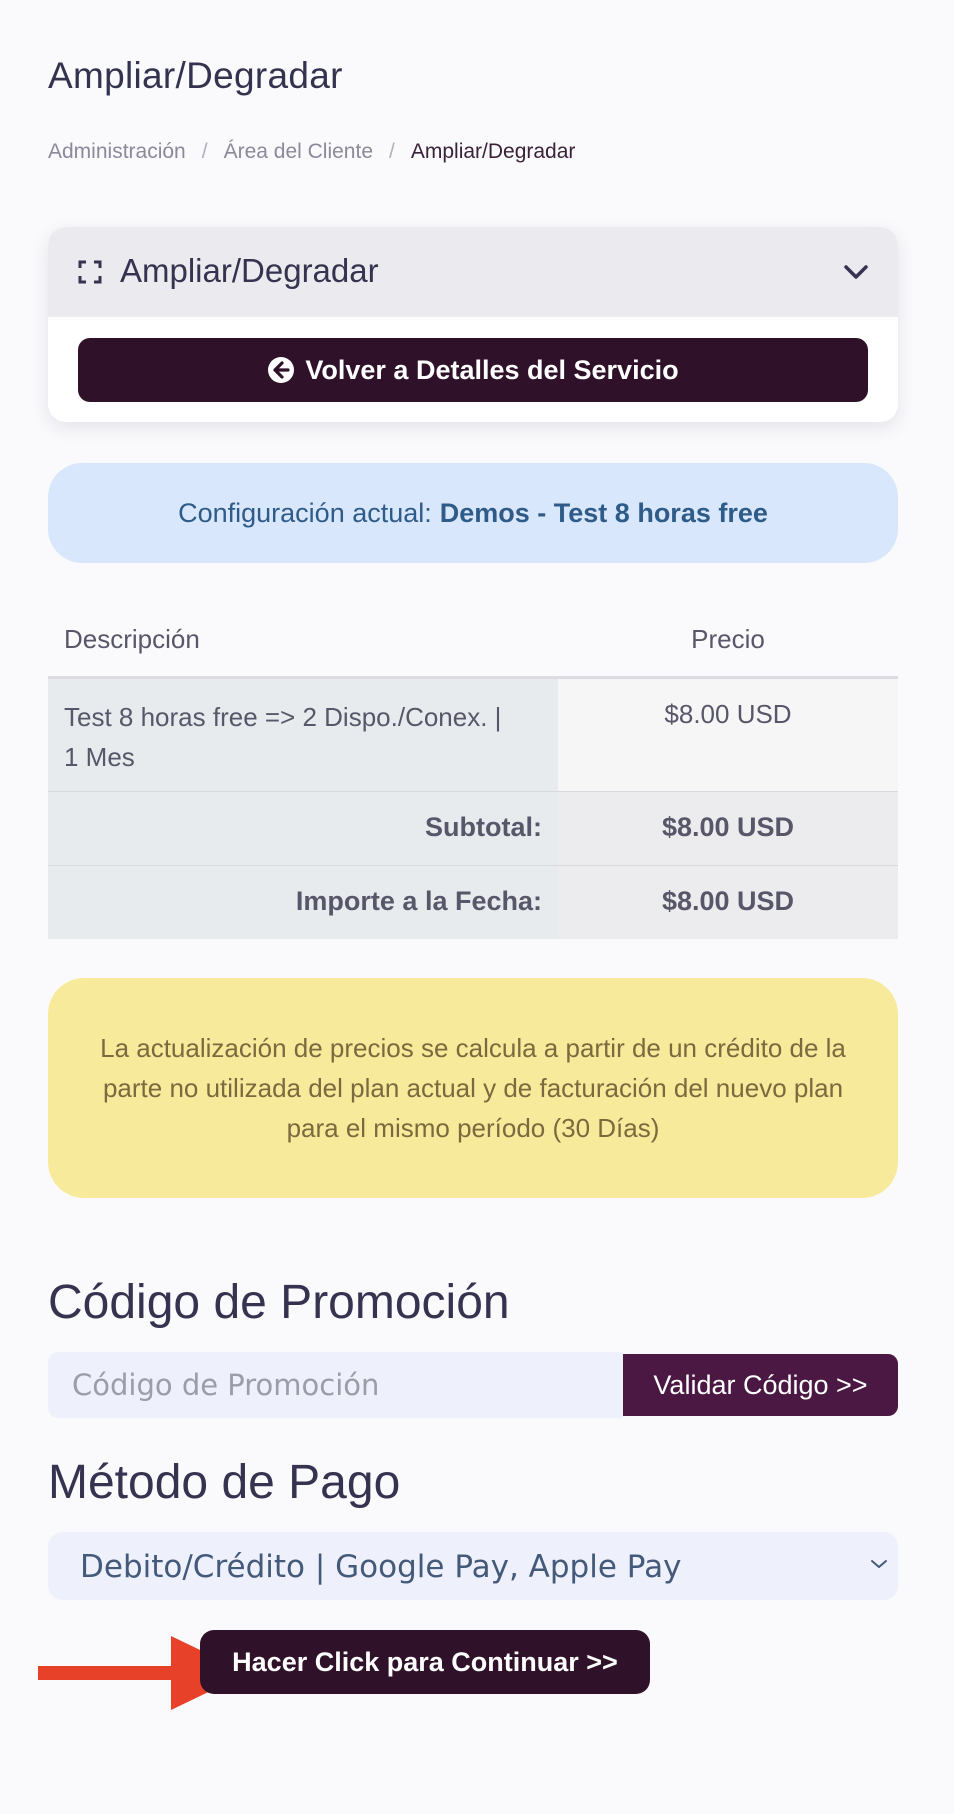  Describe the element at coordinates (132, 639) in the screenshot. I see `column-header-description: Descripción` at that location.